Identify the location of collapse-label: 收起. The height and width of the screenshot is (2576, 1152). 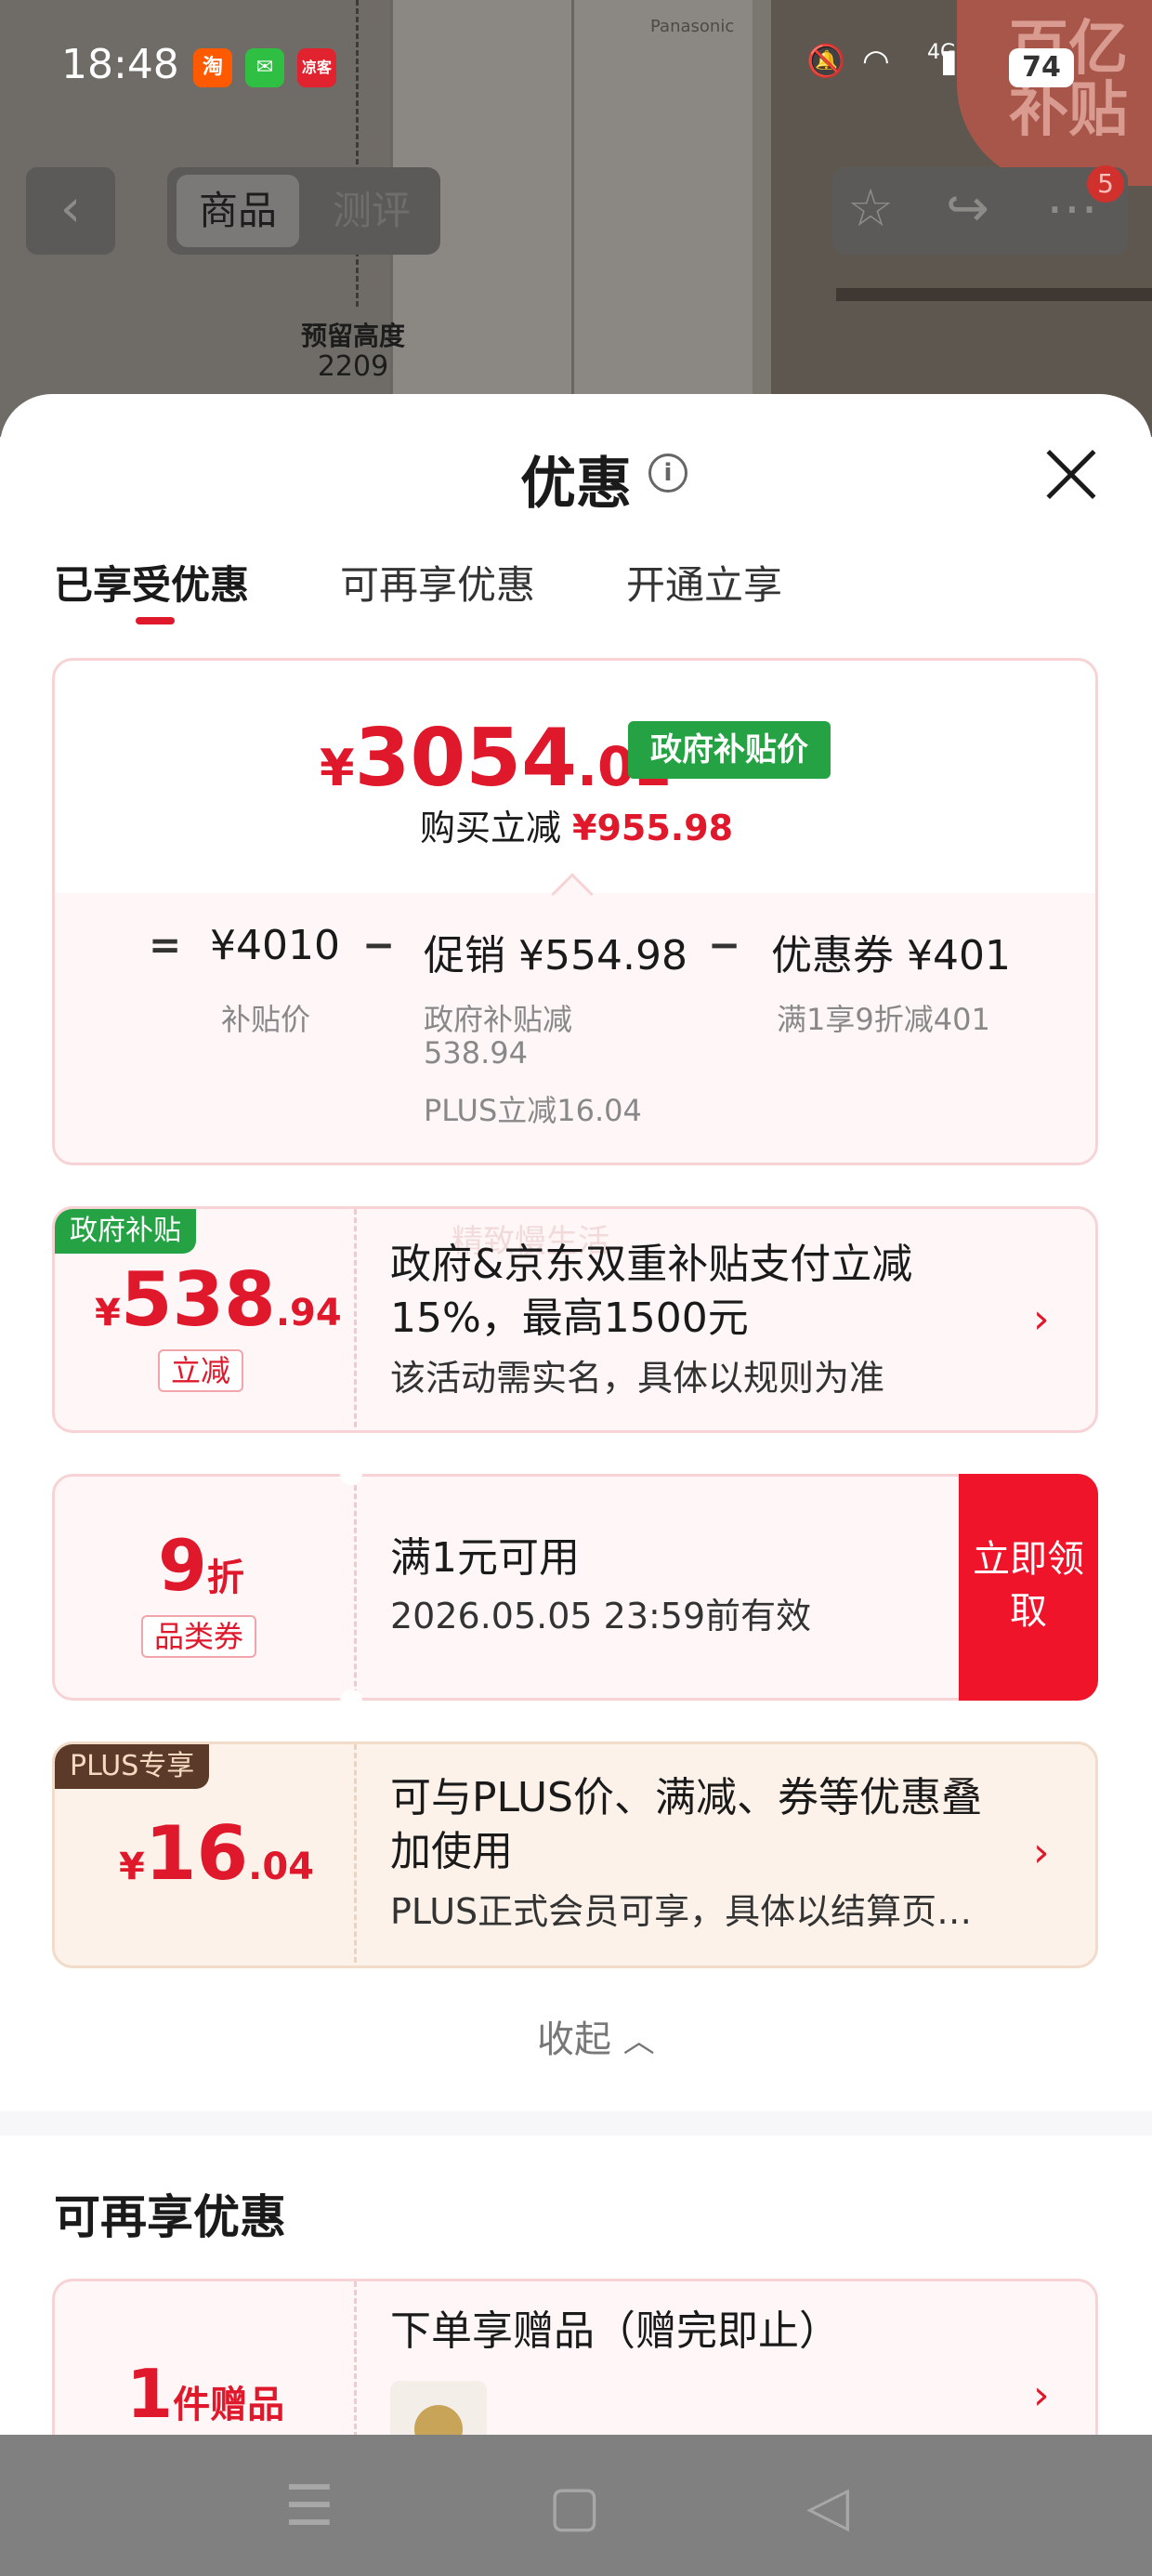
(574, 2039).